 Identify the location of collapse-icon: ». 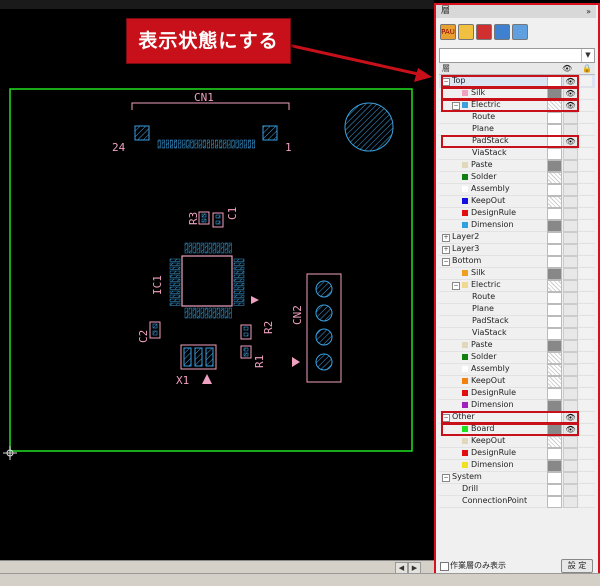
(588, 11).